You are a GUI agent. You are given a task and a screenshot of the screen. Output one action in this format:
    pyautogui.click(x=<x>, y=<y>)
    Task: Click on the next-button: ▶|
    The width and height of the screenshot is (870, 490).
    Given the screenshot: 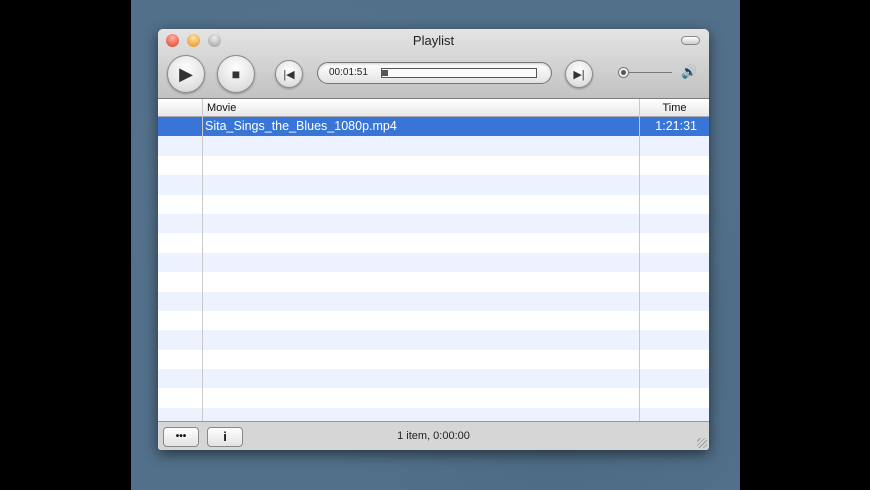 What is the action you would take?
    pyautogui.click(x=579, y=74)
    